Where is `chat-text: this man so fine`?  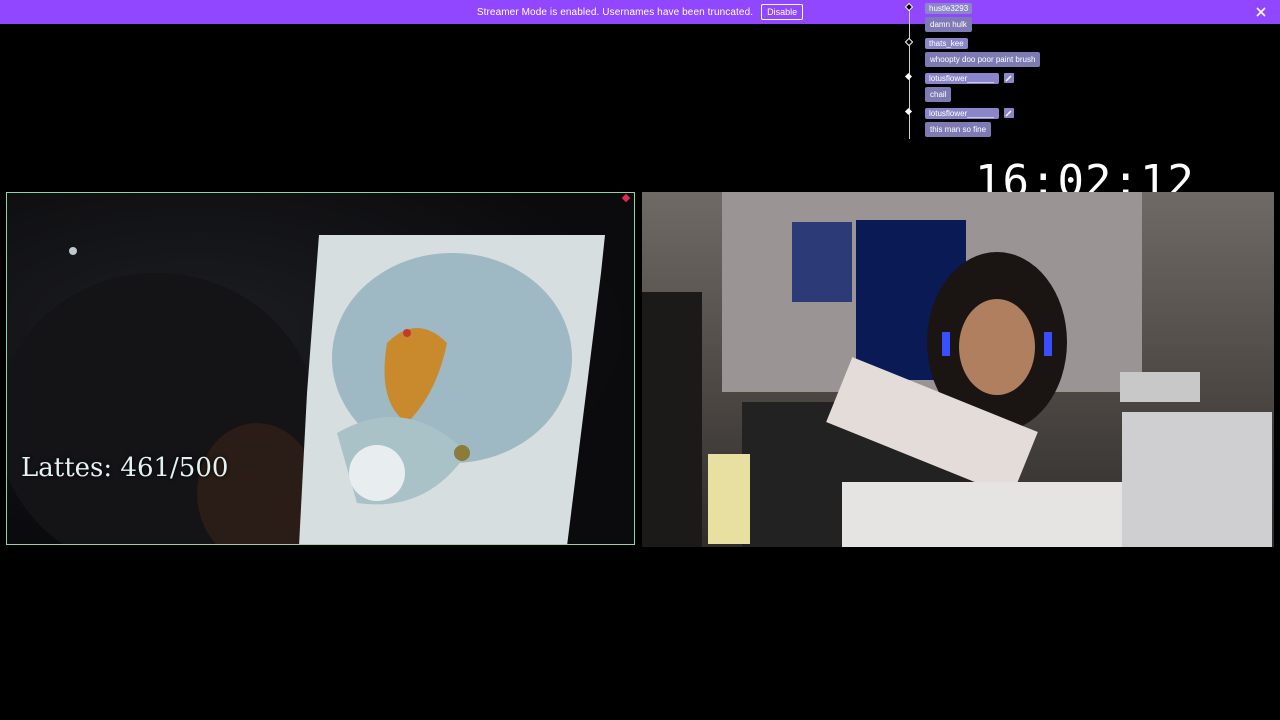
chat-text: this man so fine is located at coordinates (958, 129).